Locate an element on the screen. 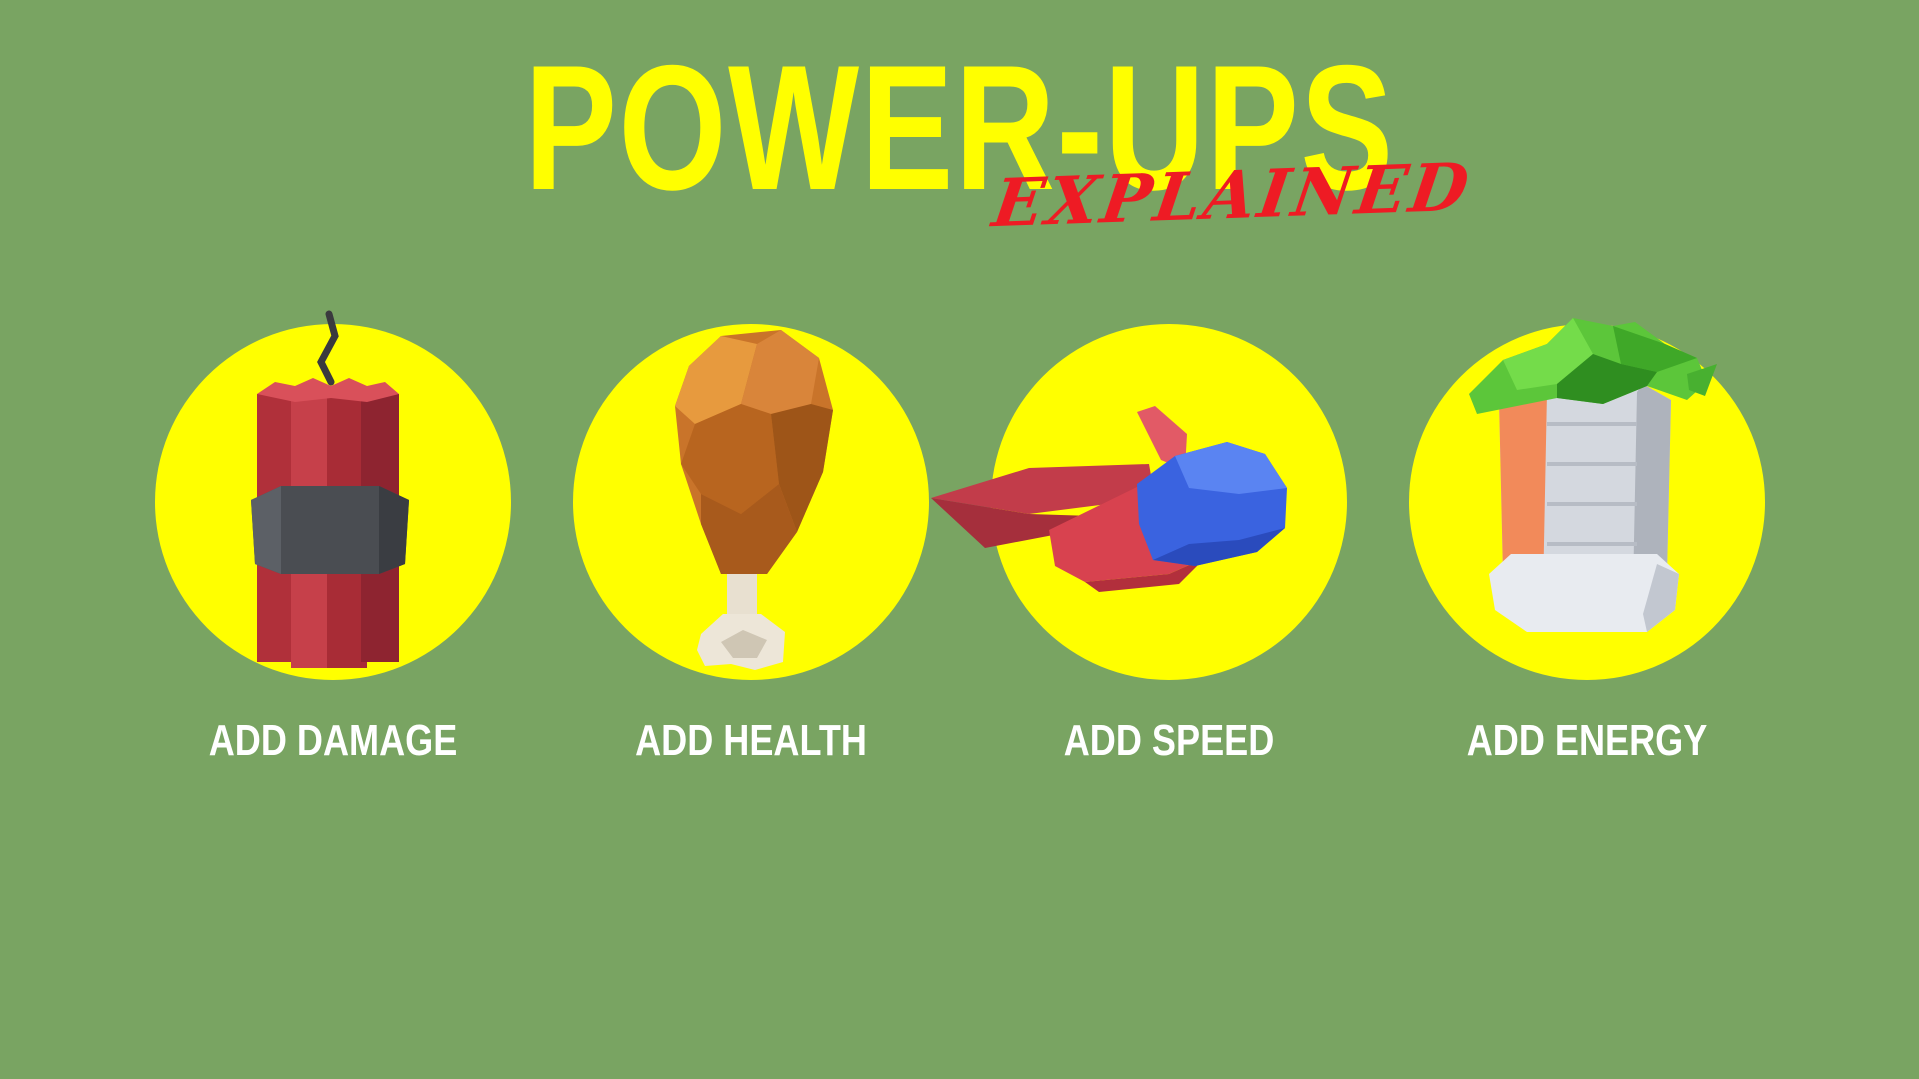  powerup-card-energy: ADD ENERGY is located at coordinates (1587, 571).